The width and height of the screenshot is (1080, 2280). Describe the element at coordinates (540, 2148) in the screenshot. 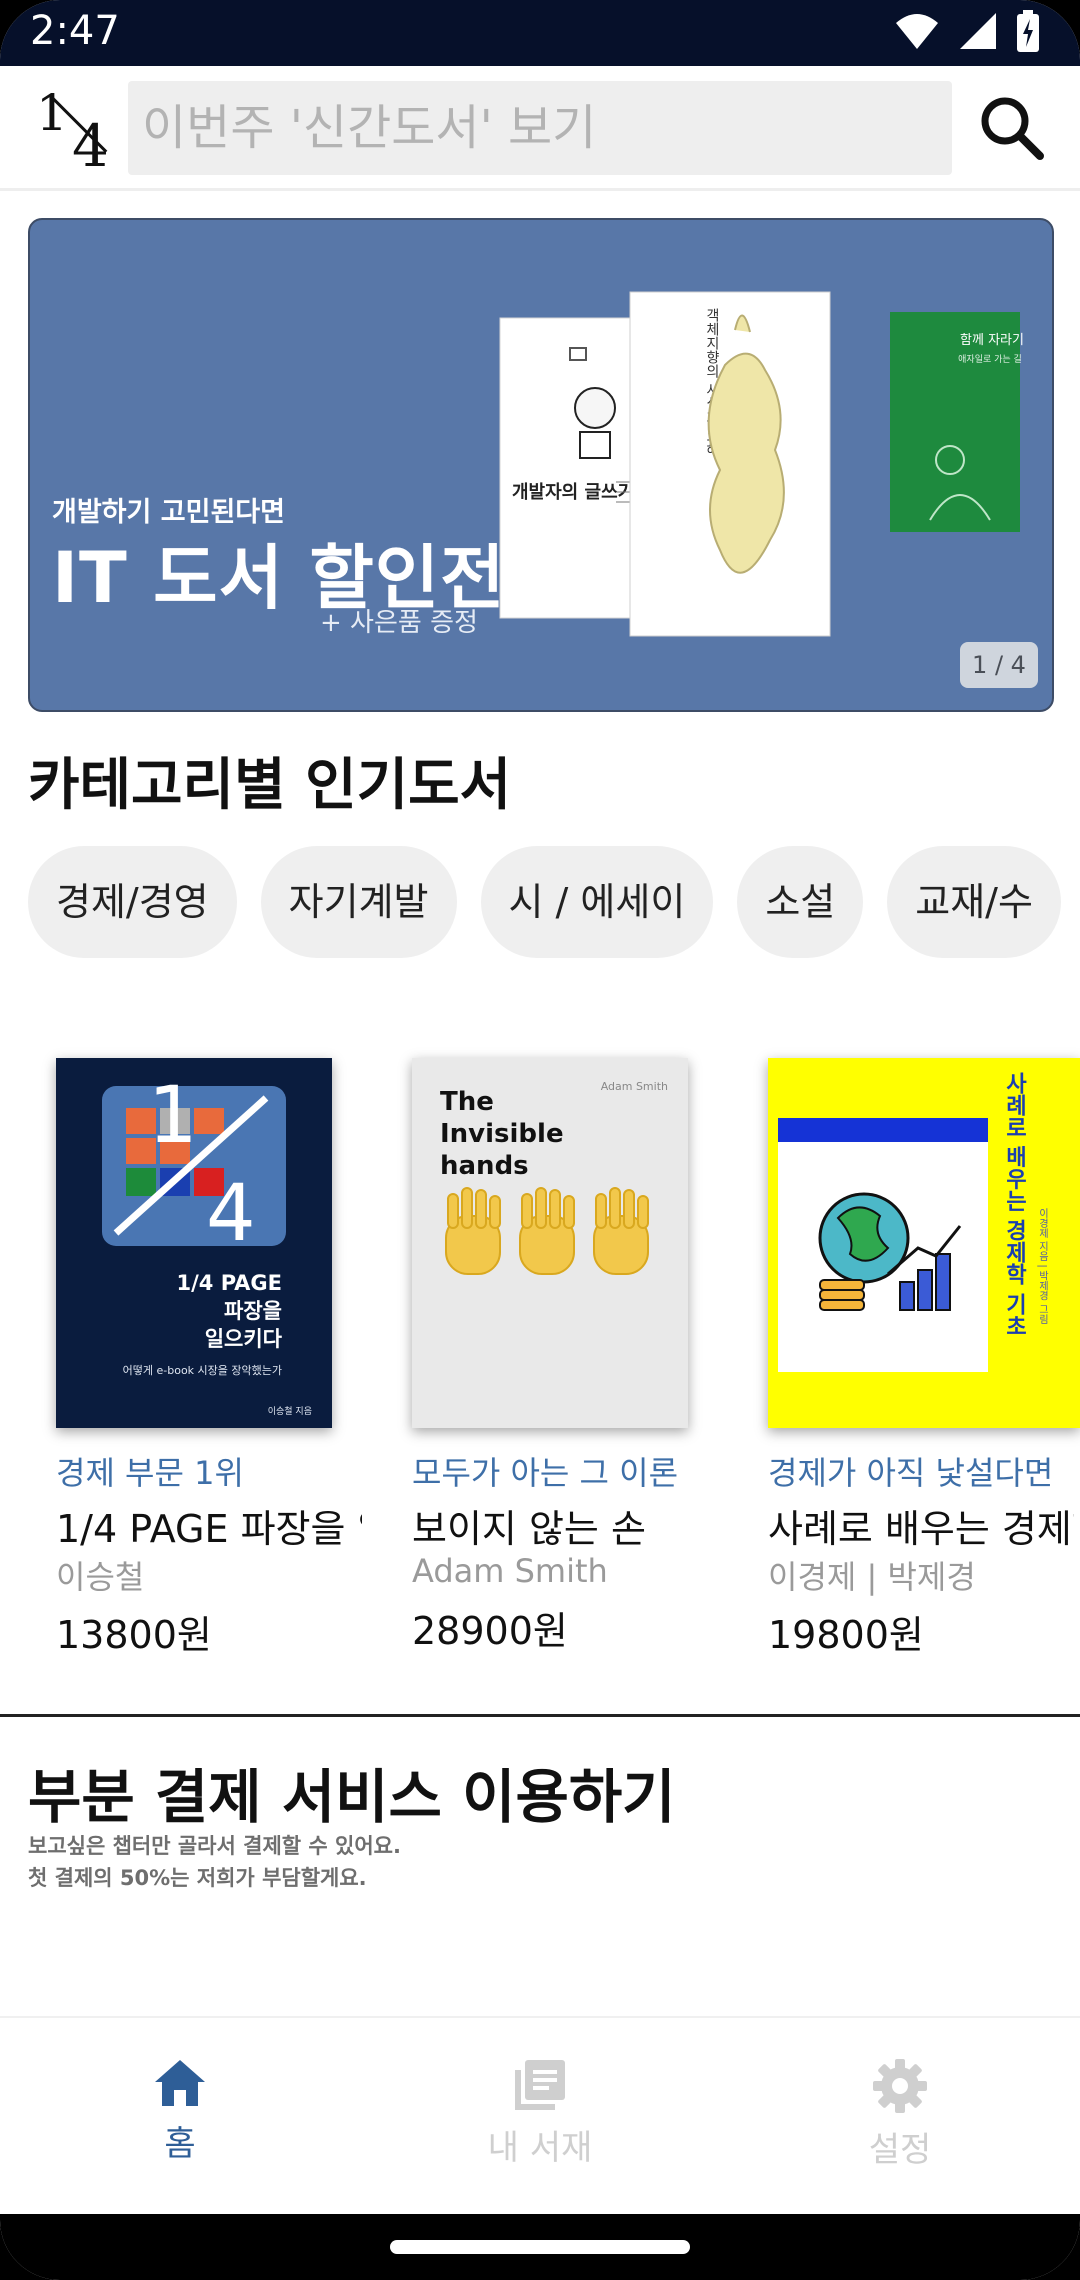

I see `nav-library-label: 내 서재` at that location.